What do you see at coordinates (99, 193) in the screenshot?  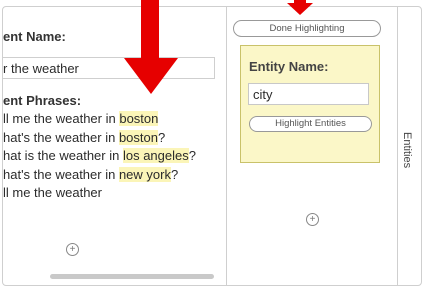 I see `phrase-item: ll me the weather` at bounding box center [99, 193].